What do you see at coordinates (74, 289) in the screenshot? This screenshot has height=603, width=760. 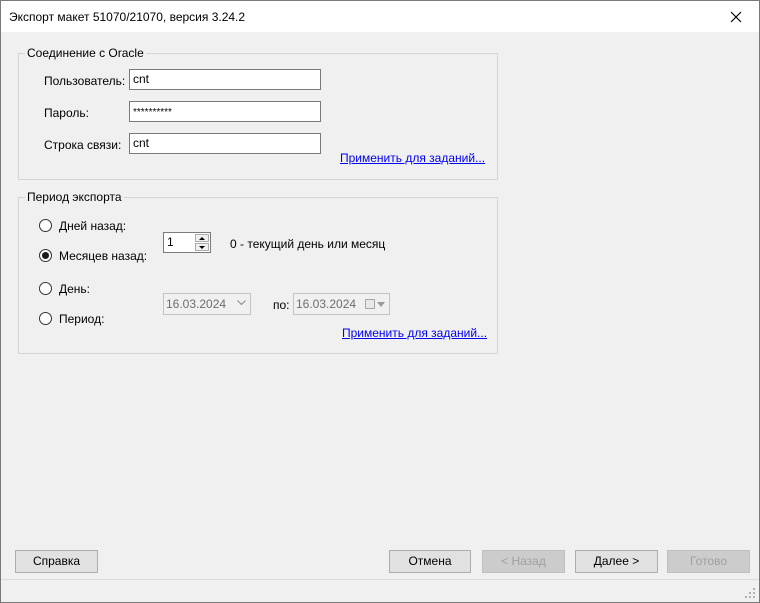 I see `radio-day-label: День:` at bounding box center [74, 289].